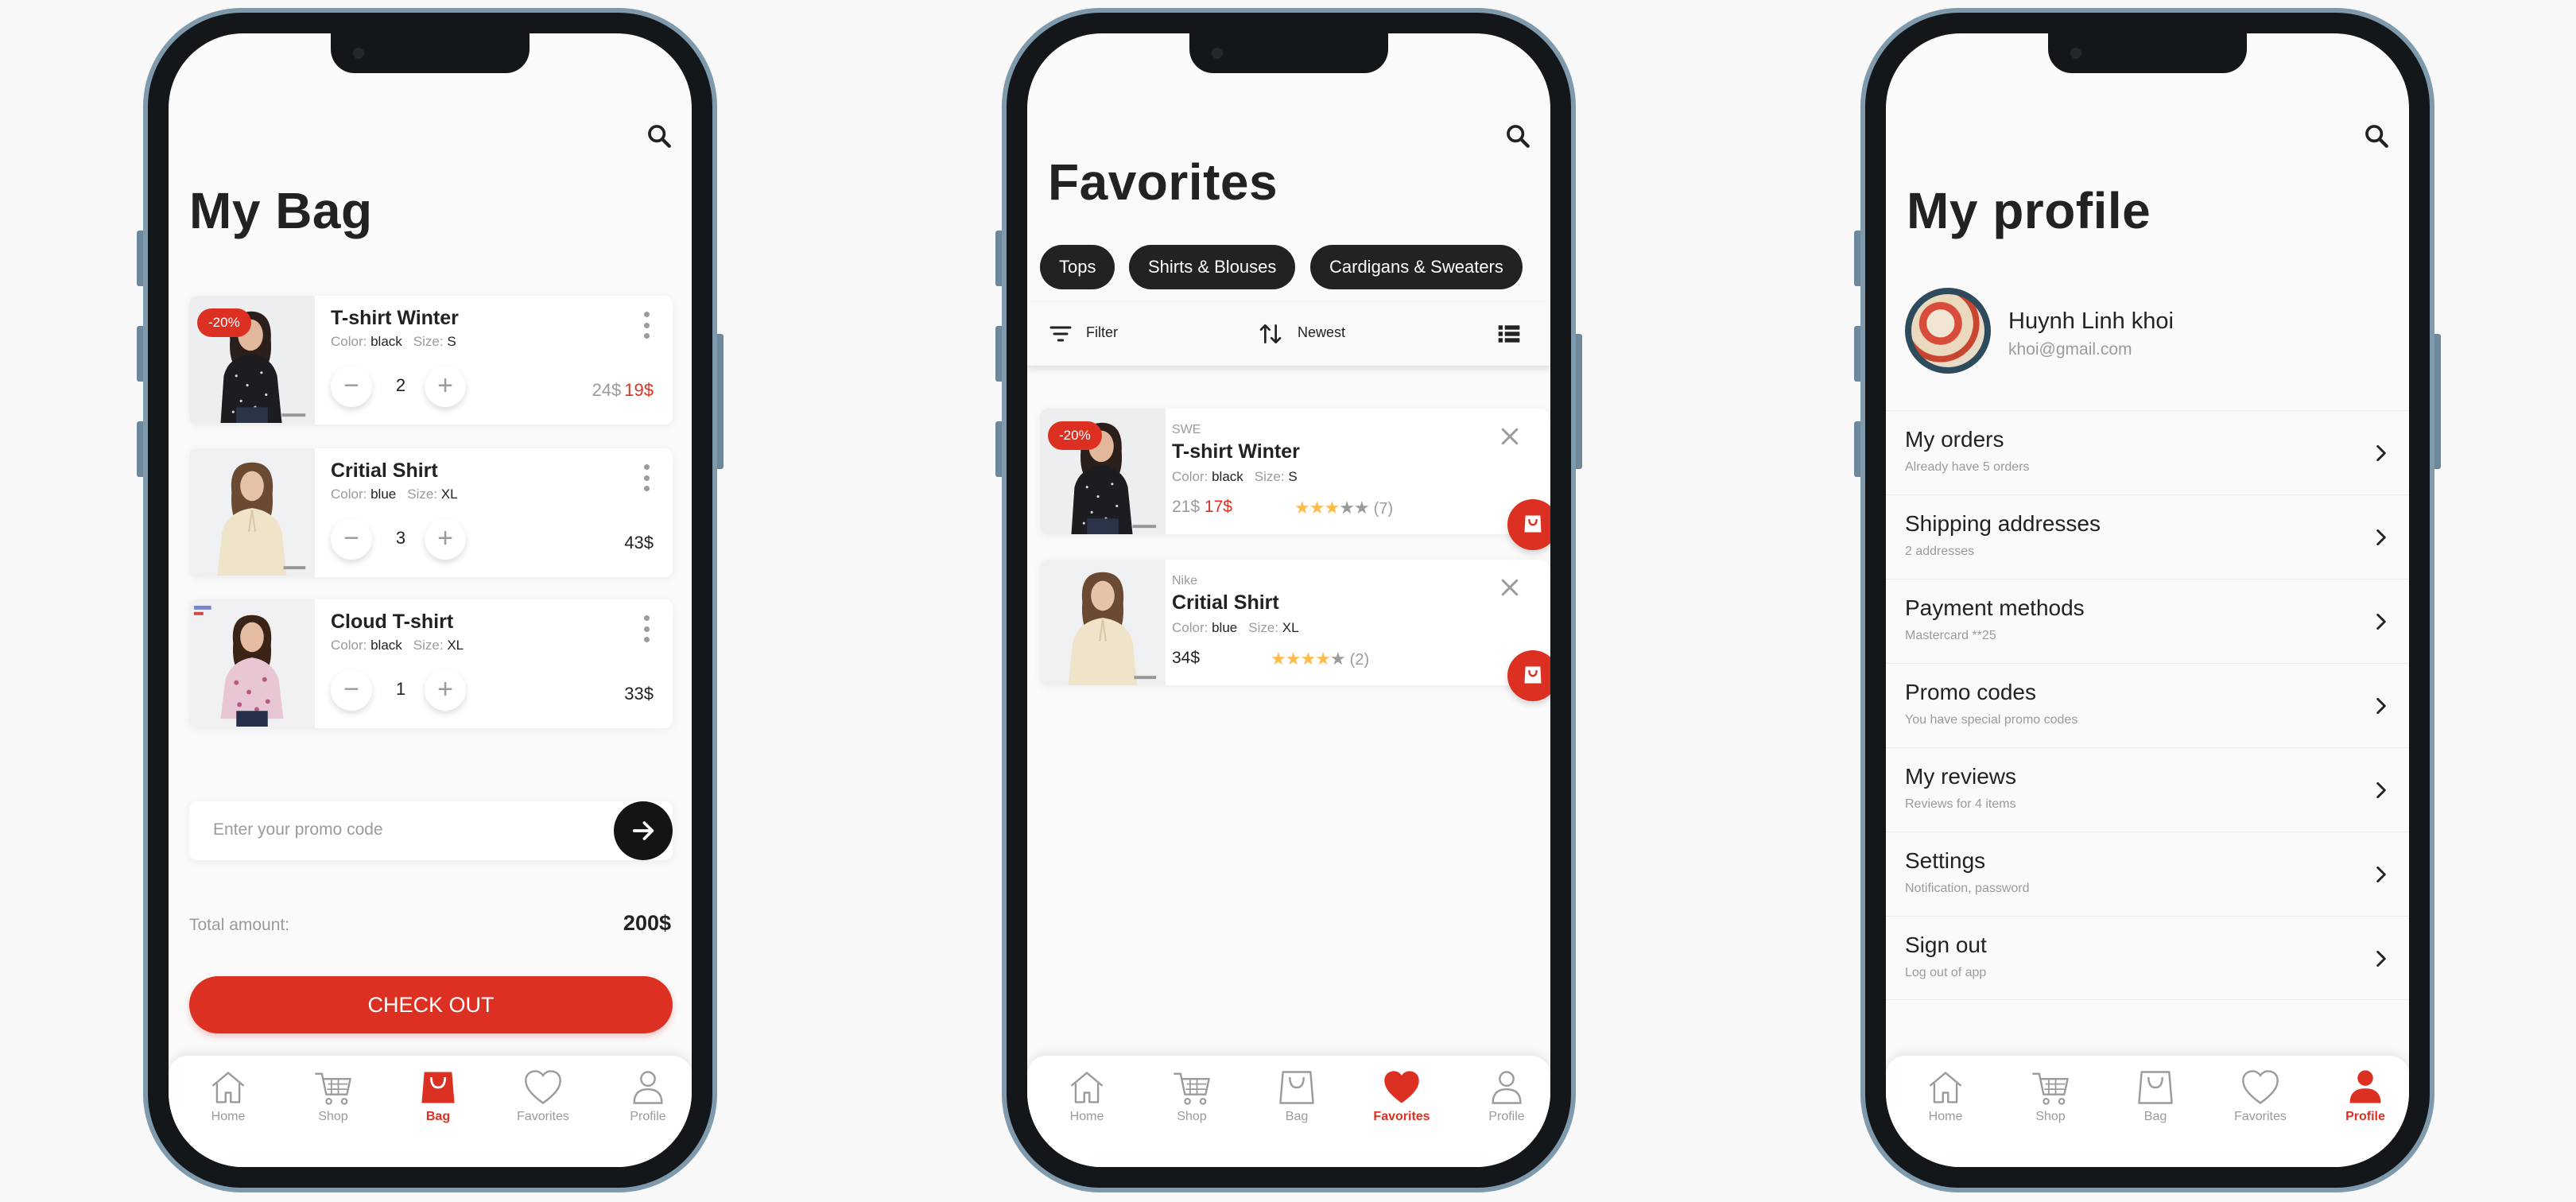 The width and height of the screenshot is (2576, 1202). Describe the element at coordinates (240, 925) in the screenshot. I see `total-label: Total amount:` at that location.